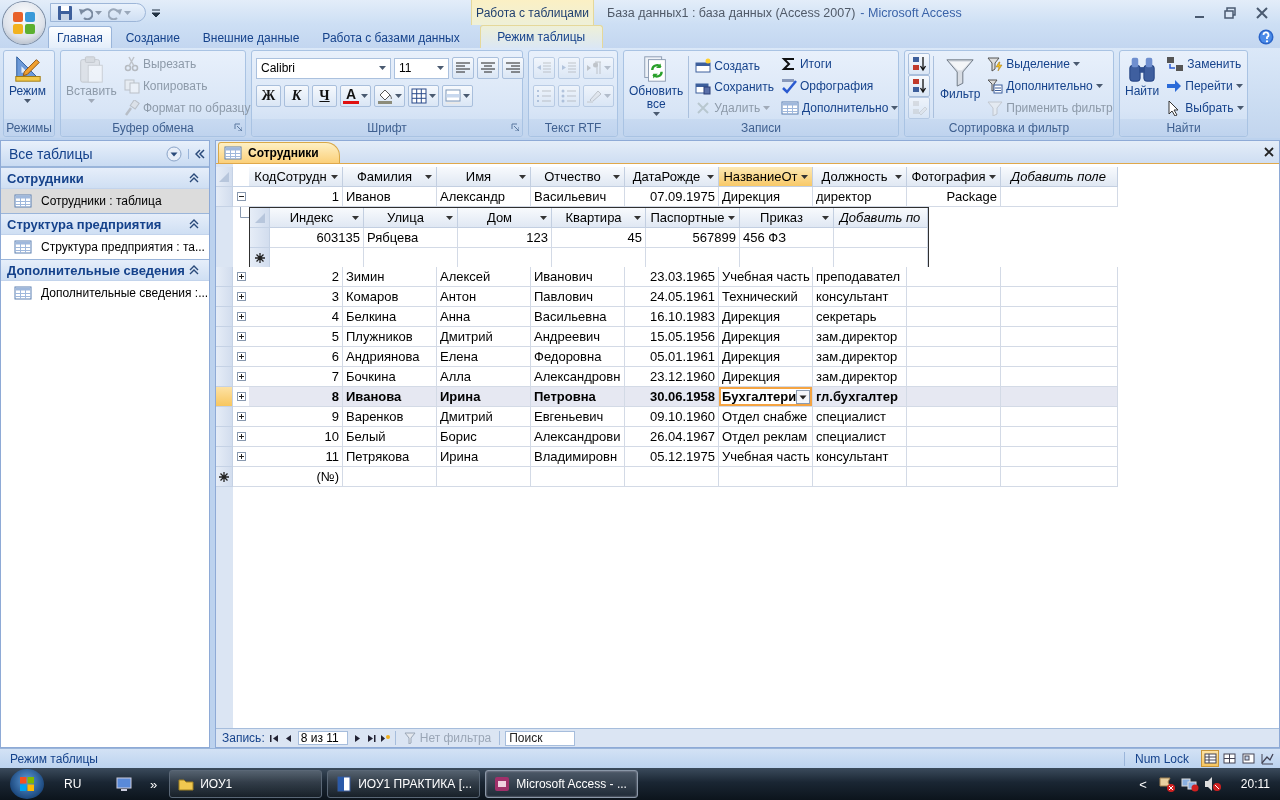  I want to click on format-button: К, so click(296, 96).